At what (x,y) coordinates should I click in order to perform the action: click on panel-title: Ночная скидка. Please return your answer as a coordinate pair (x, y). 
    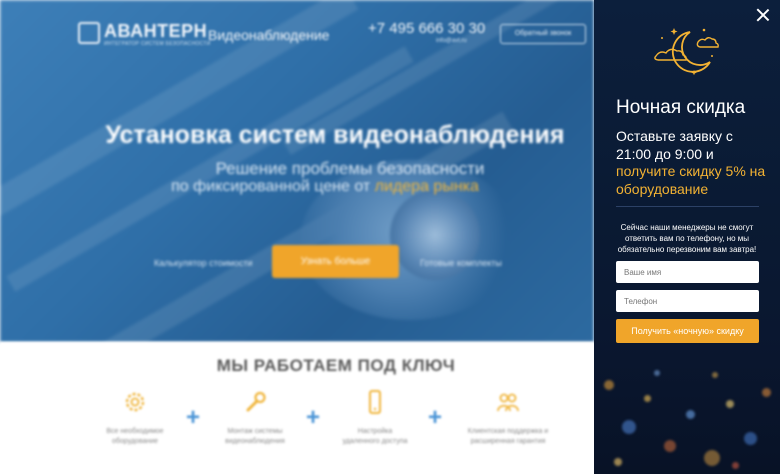
    Looking at the image, I should click on (681, 107).